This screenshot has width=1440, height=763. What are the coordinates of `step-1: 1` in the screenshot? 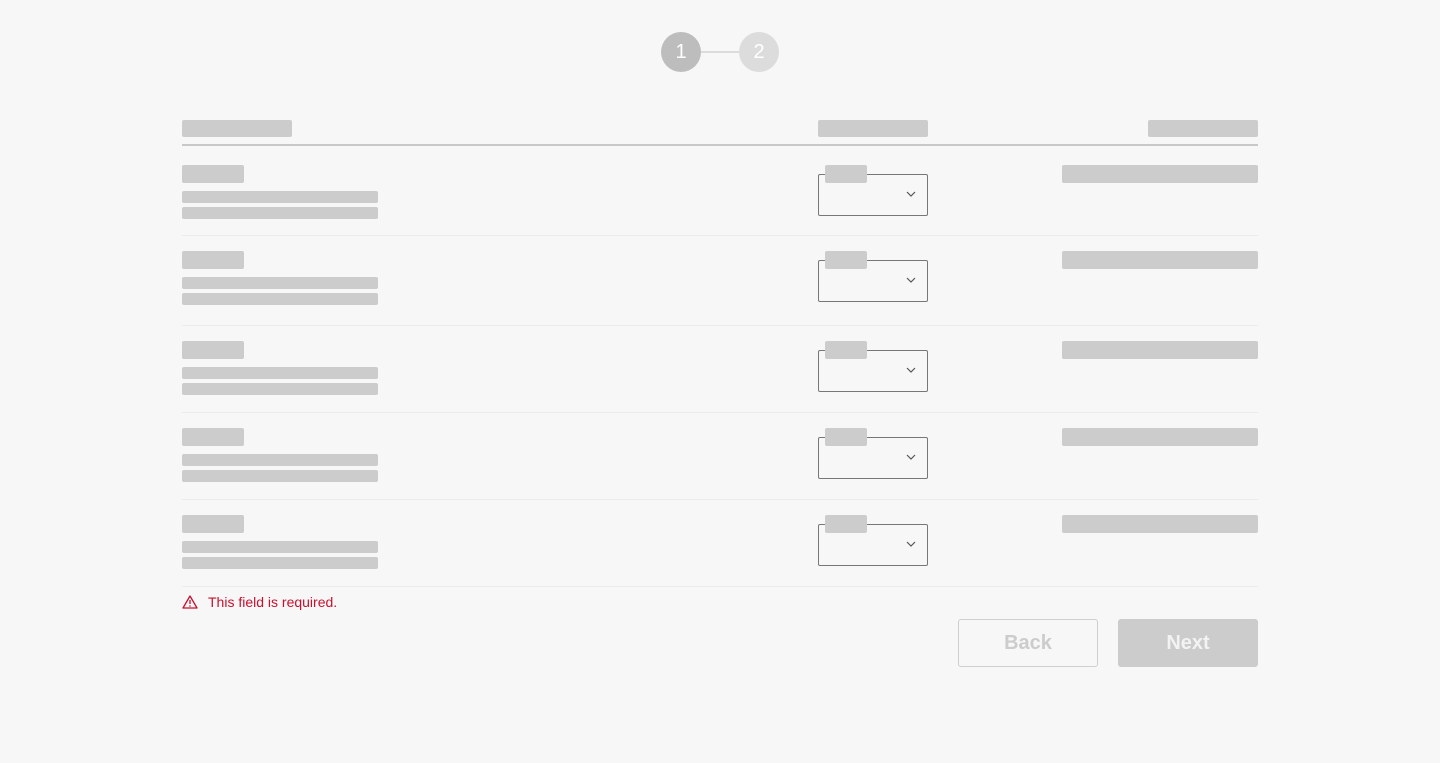 It's located at (681, 52).